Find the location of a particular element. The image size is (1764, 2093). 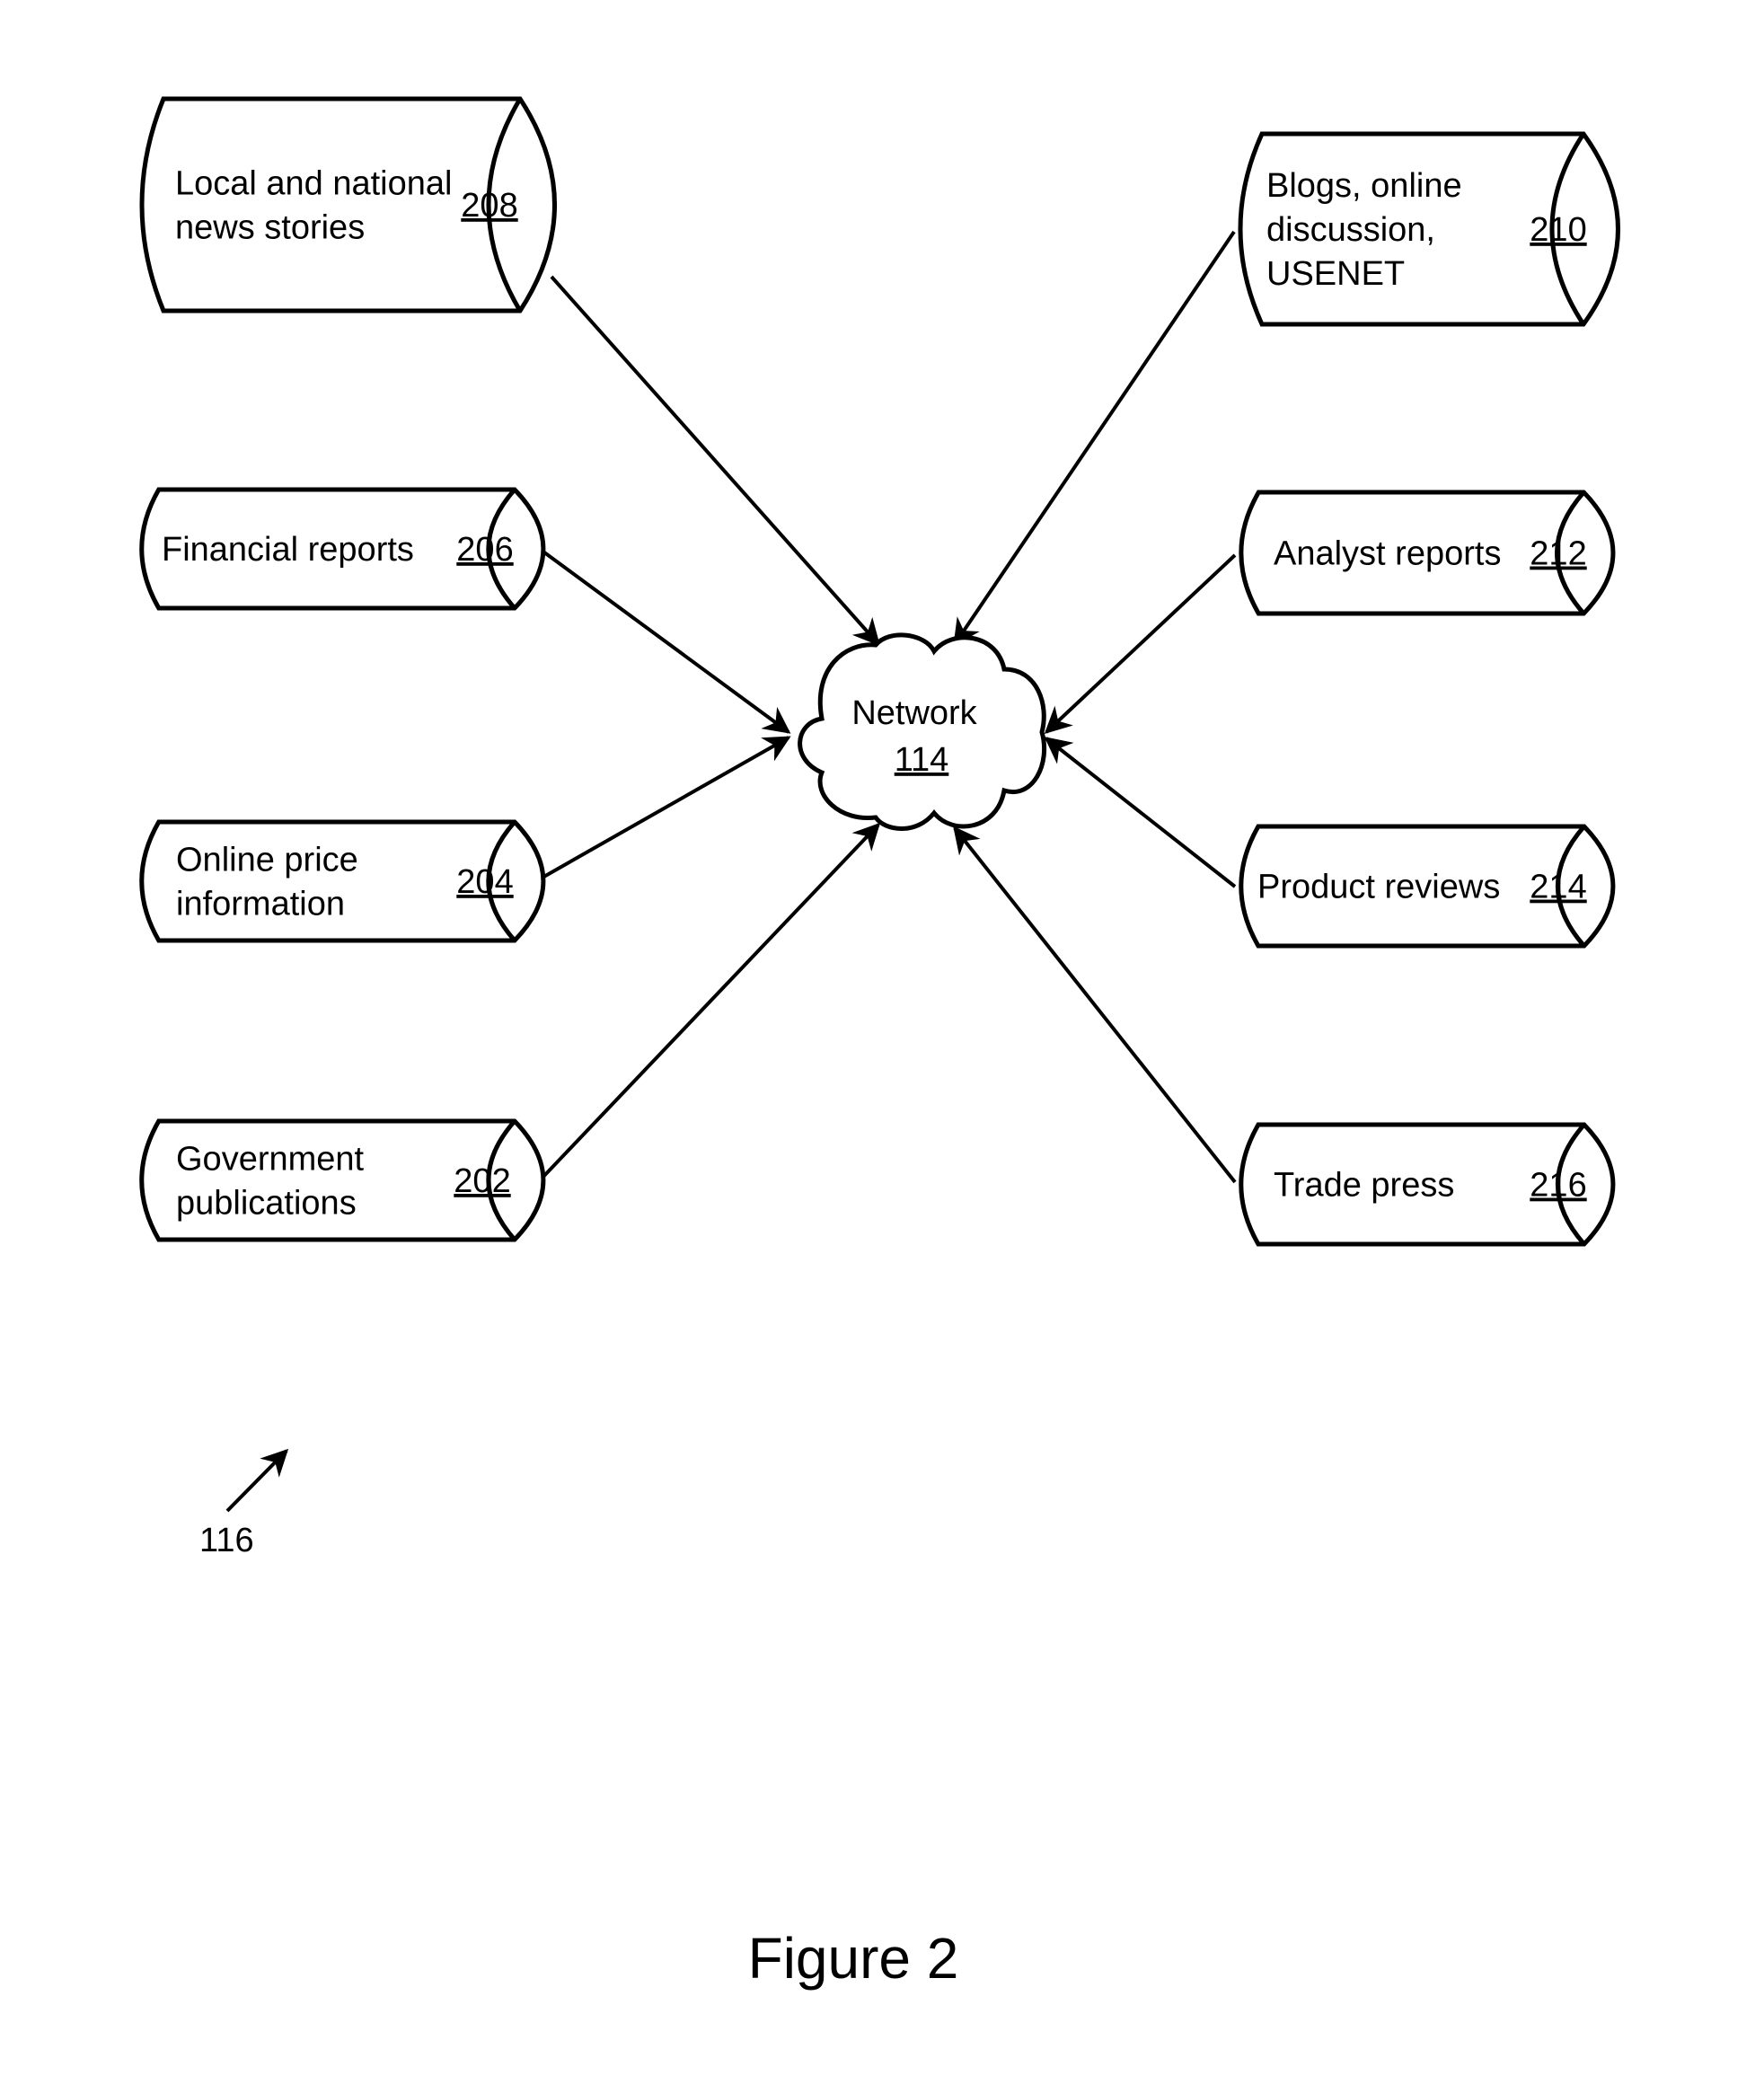

source-node-212: Analyst reports 212 is located at coordinates (1427, 553).